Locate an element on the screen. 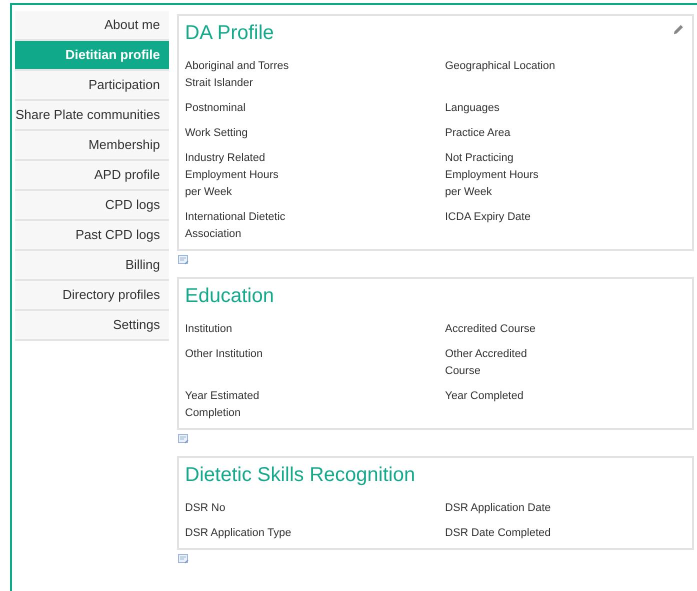 This screenshot has height=591, width=697. sidebar-item: About me is located at coordinates (92, 26).